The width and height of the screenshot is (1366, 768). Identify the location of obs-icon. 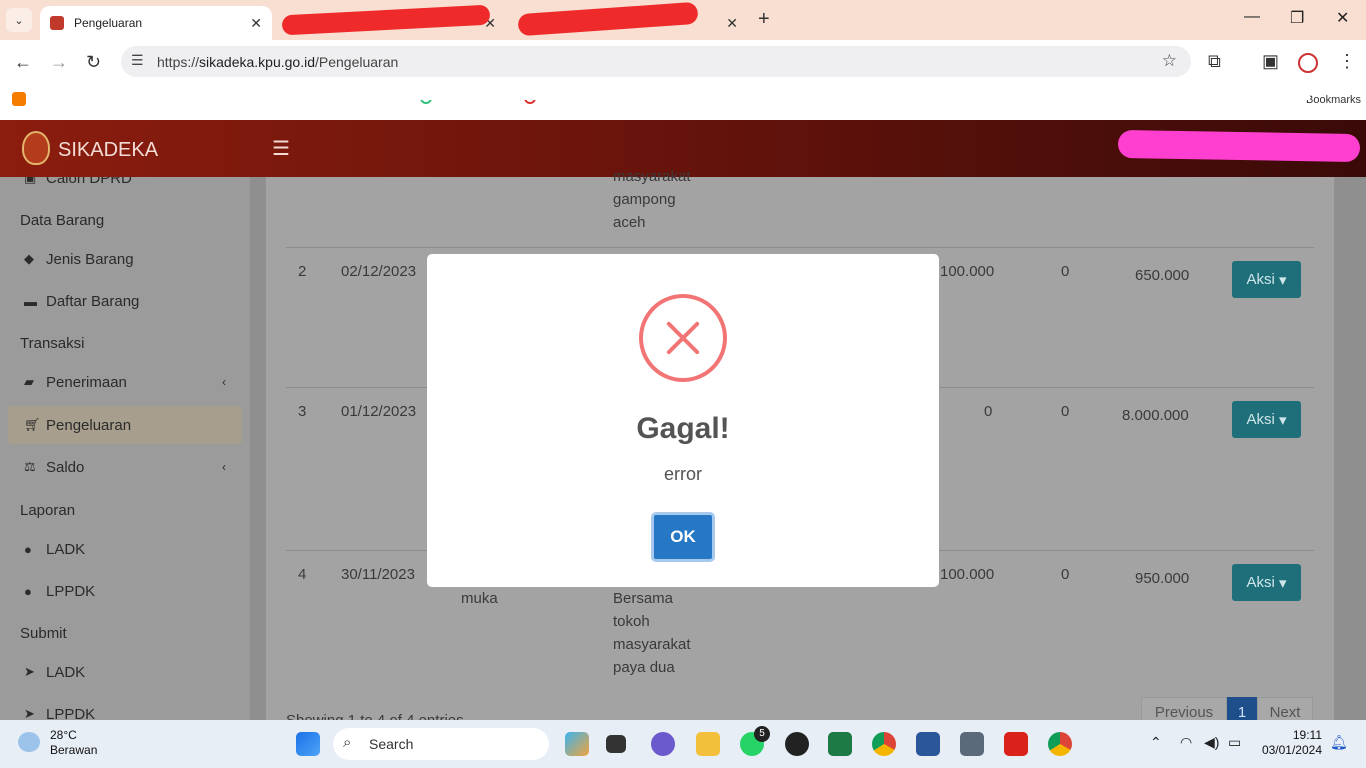
(797, 744).